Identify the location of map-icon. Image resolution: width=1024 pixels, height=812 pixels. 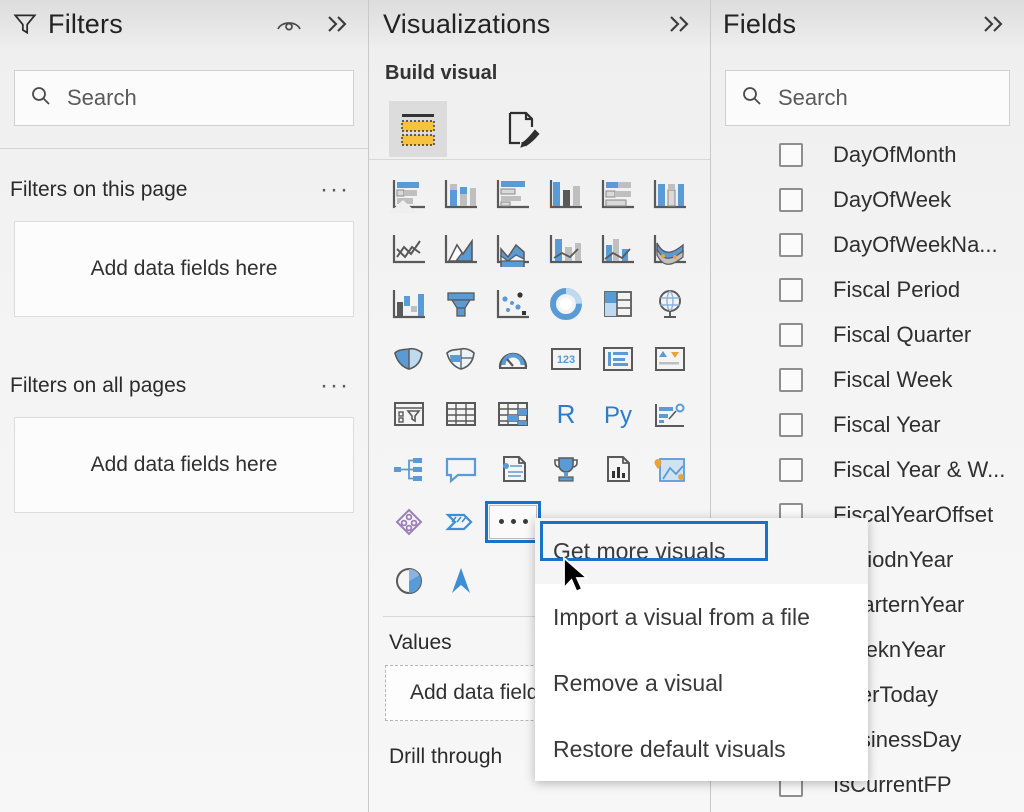
(670, 303).